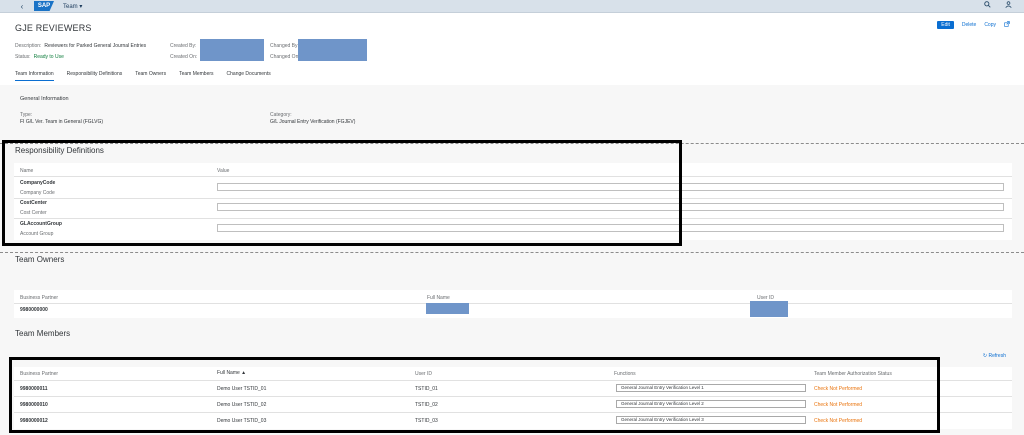 The width and height of the screenshot is (1024, 435). What do you see at coordinates (969, 25) in the screenshot?
I see `delete-button: Delete` at bounding box center [969, 25].